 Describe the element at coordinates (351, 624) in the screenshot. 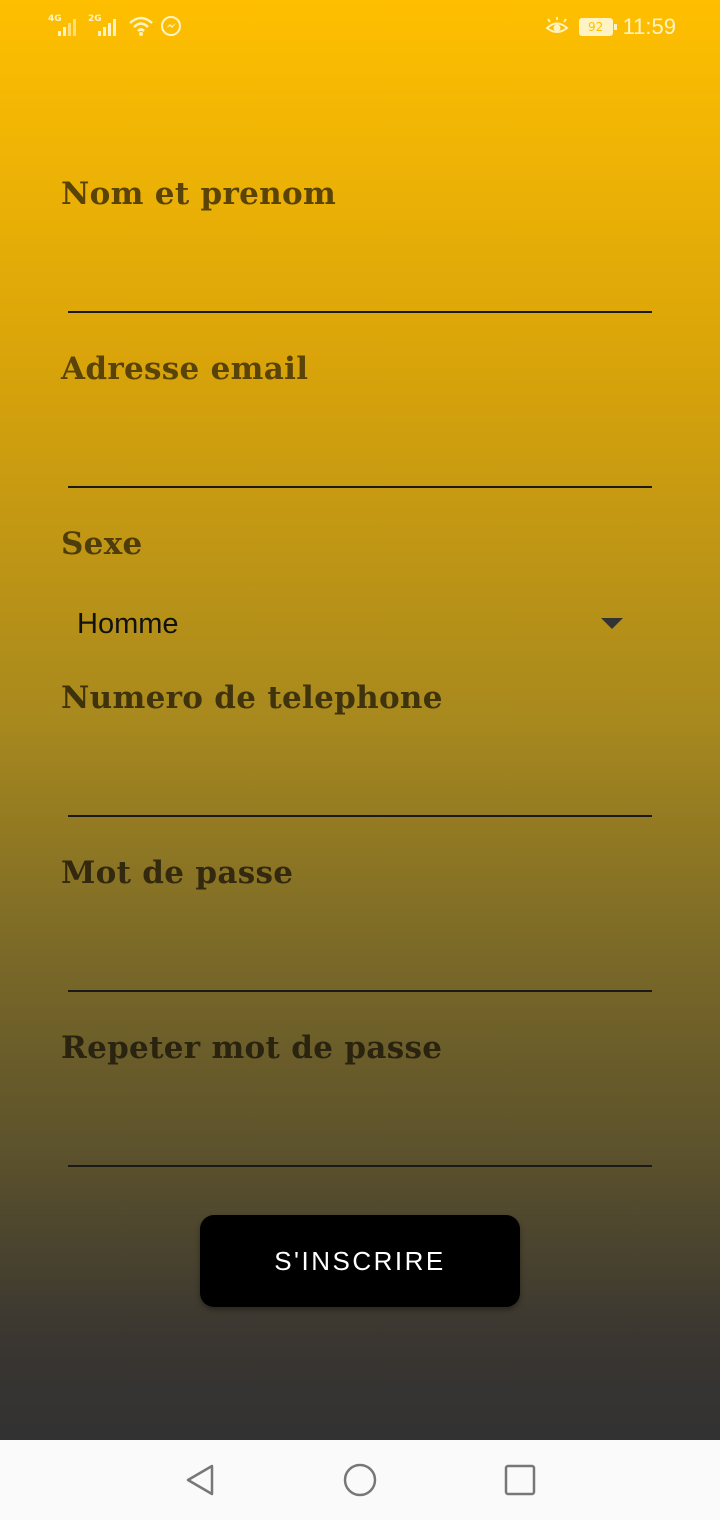

I see `sex-dropdown: Homme` at that location.